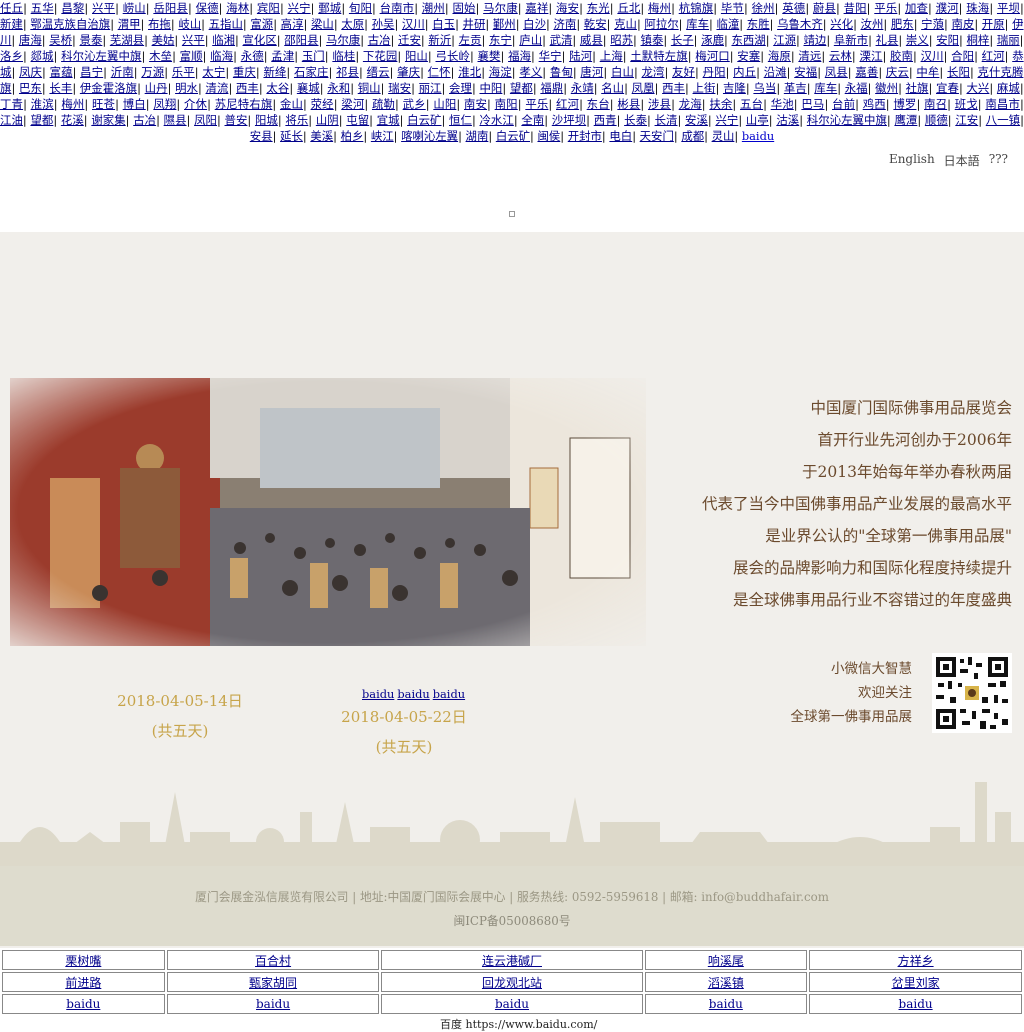 This screenshot has height=1032, width=1024. I want to click on city-link: 兴平, so click(103, 8).